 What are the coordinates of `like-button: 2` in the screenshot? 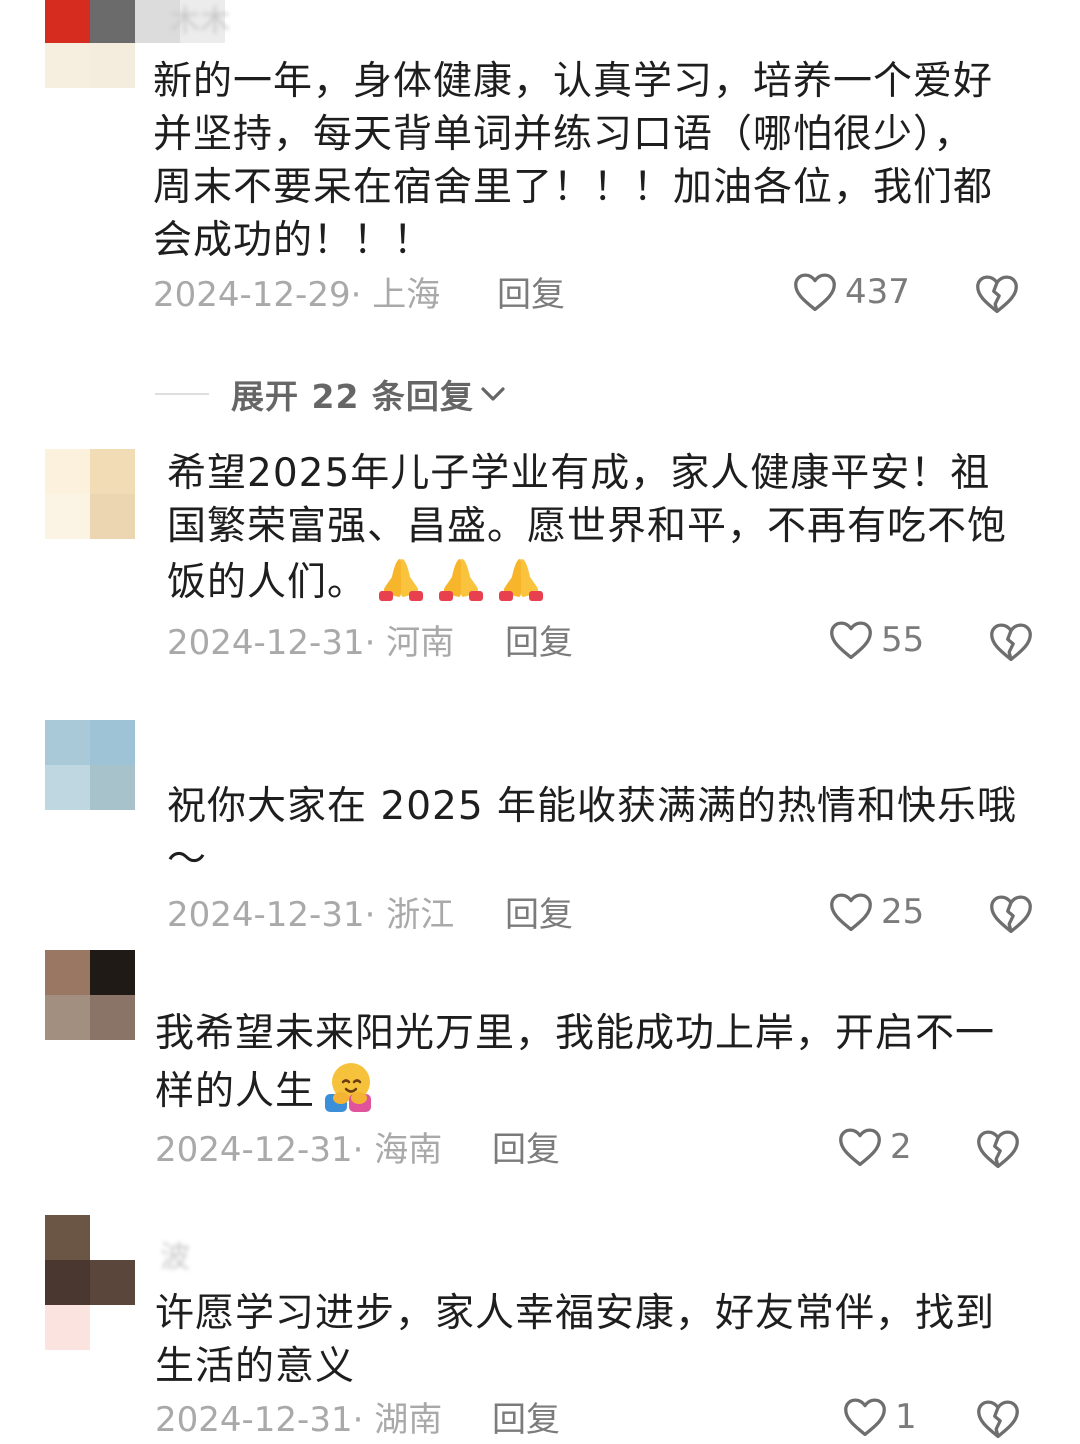 It's located at (875, 1147).